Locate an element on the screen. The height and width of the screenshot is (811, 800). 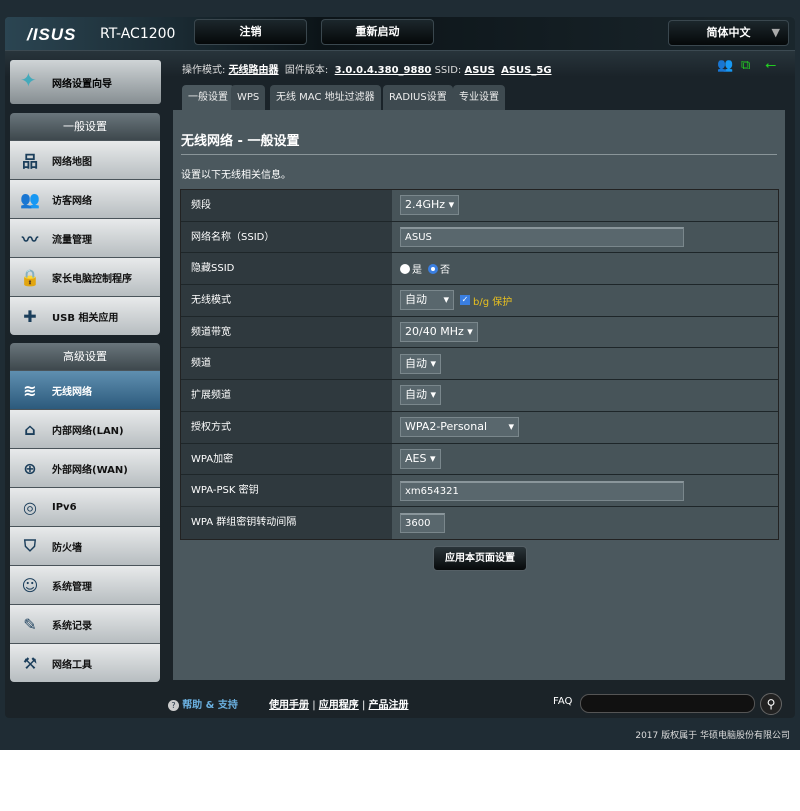
sidebar-item-tools: ⚒ 网络工具 is located at coordinates (85, 662).